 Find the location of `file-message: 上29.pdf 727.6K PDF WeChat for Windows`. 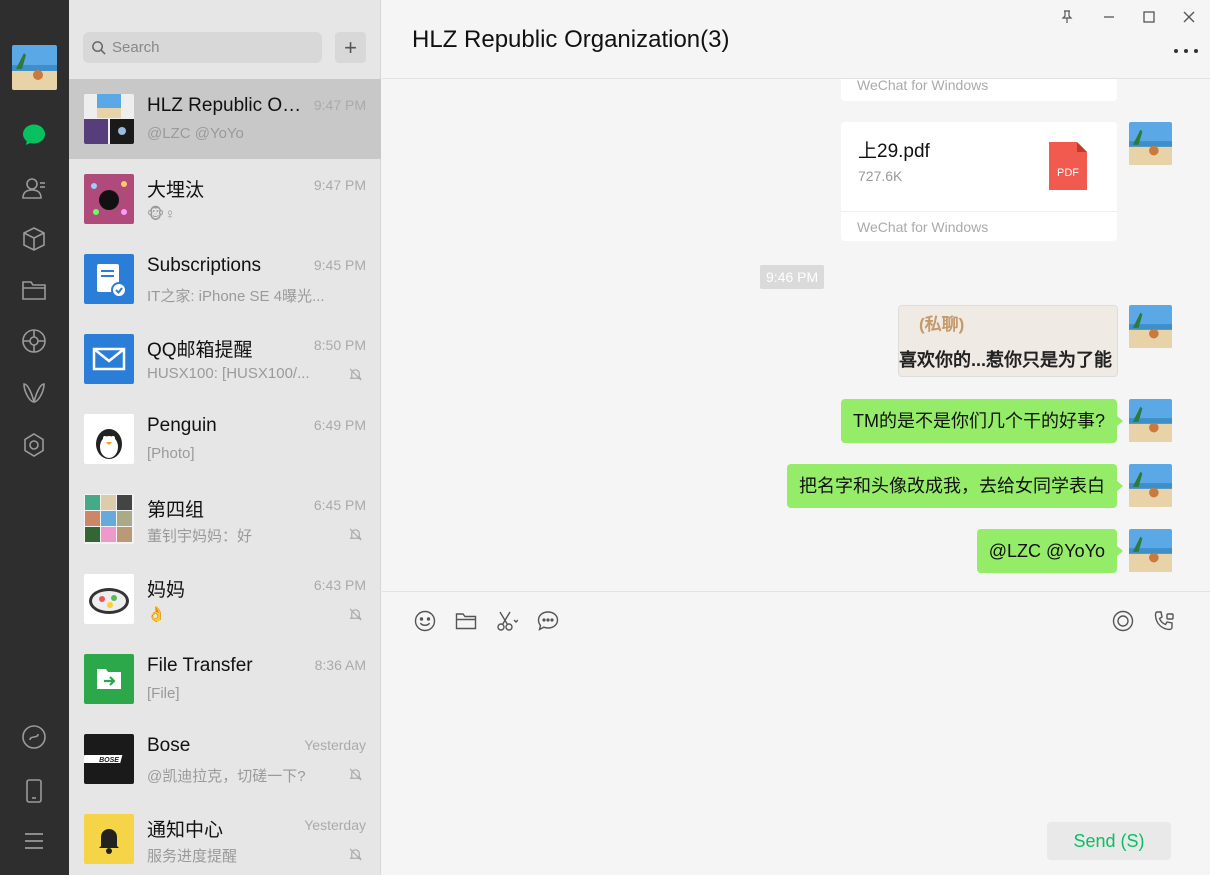

file-message: 上29.pdf 727.6K PDF WeChat for Windows is located at coordinates (979, 181).